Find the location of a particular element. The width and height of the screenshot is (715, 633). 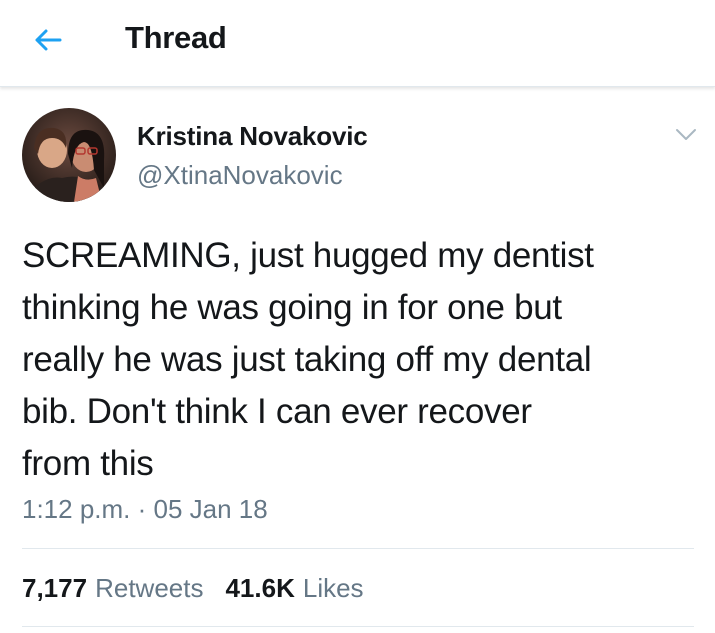

top-bar: Thread is located at coordinates (357, 43).